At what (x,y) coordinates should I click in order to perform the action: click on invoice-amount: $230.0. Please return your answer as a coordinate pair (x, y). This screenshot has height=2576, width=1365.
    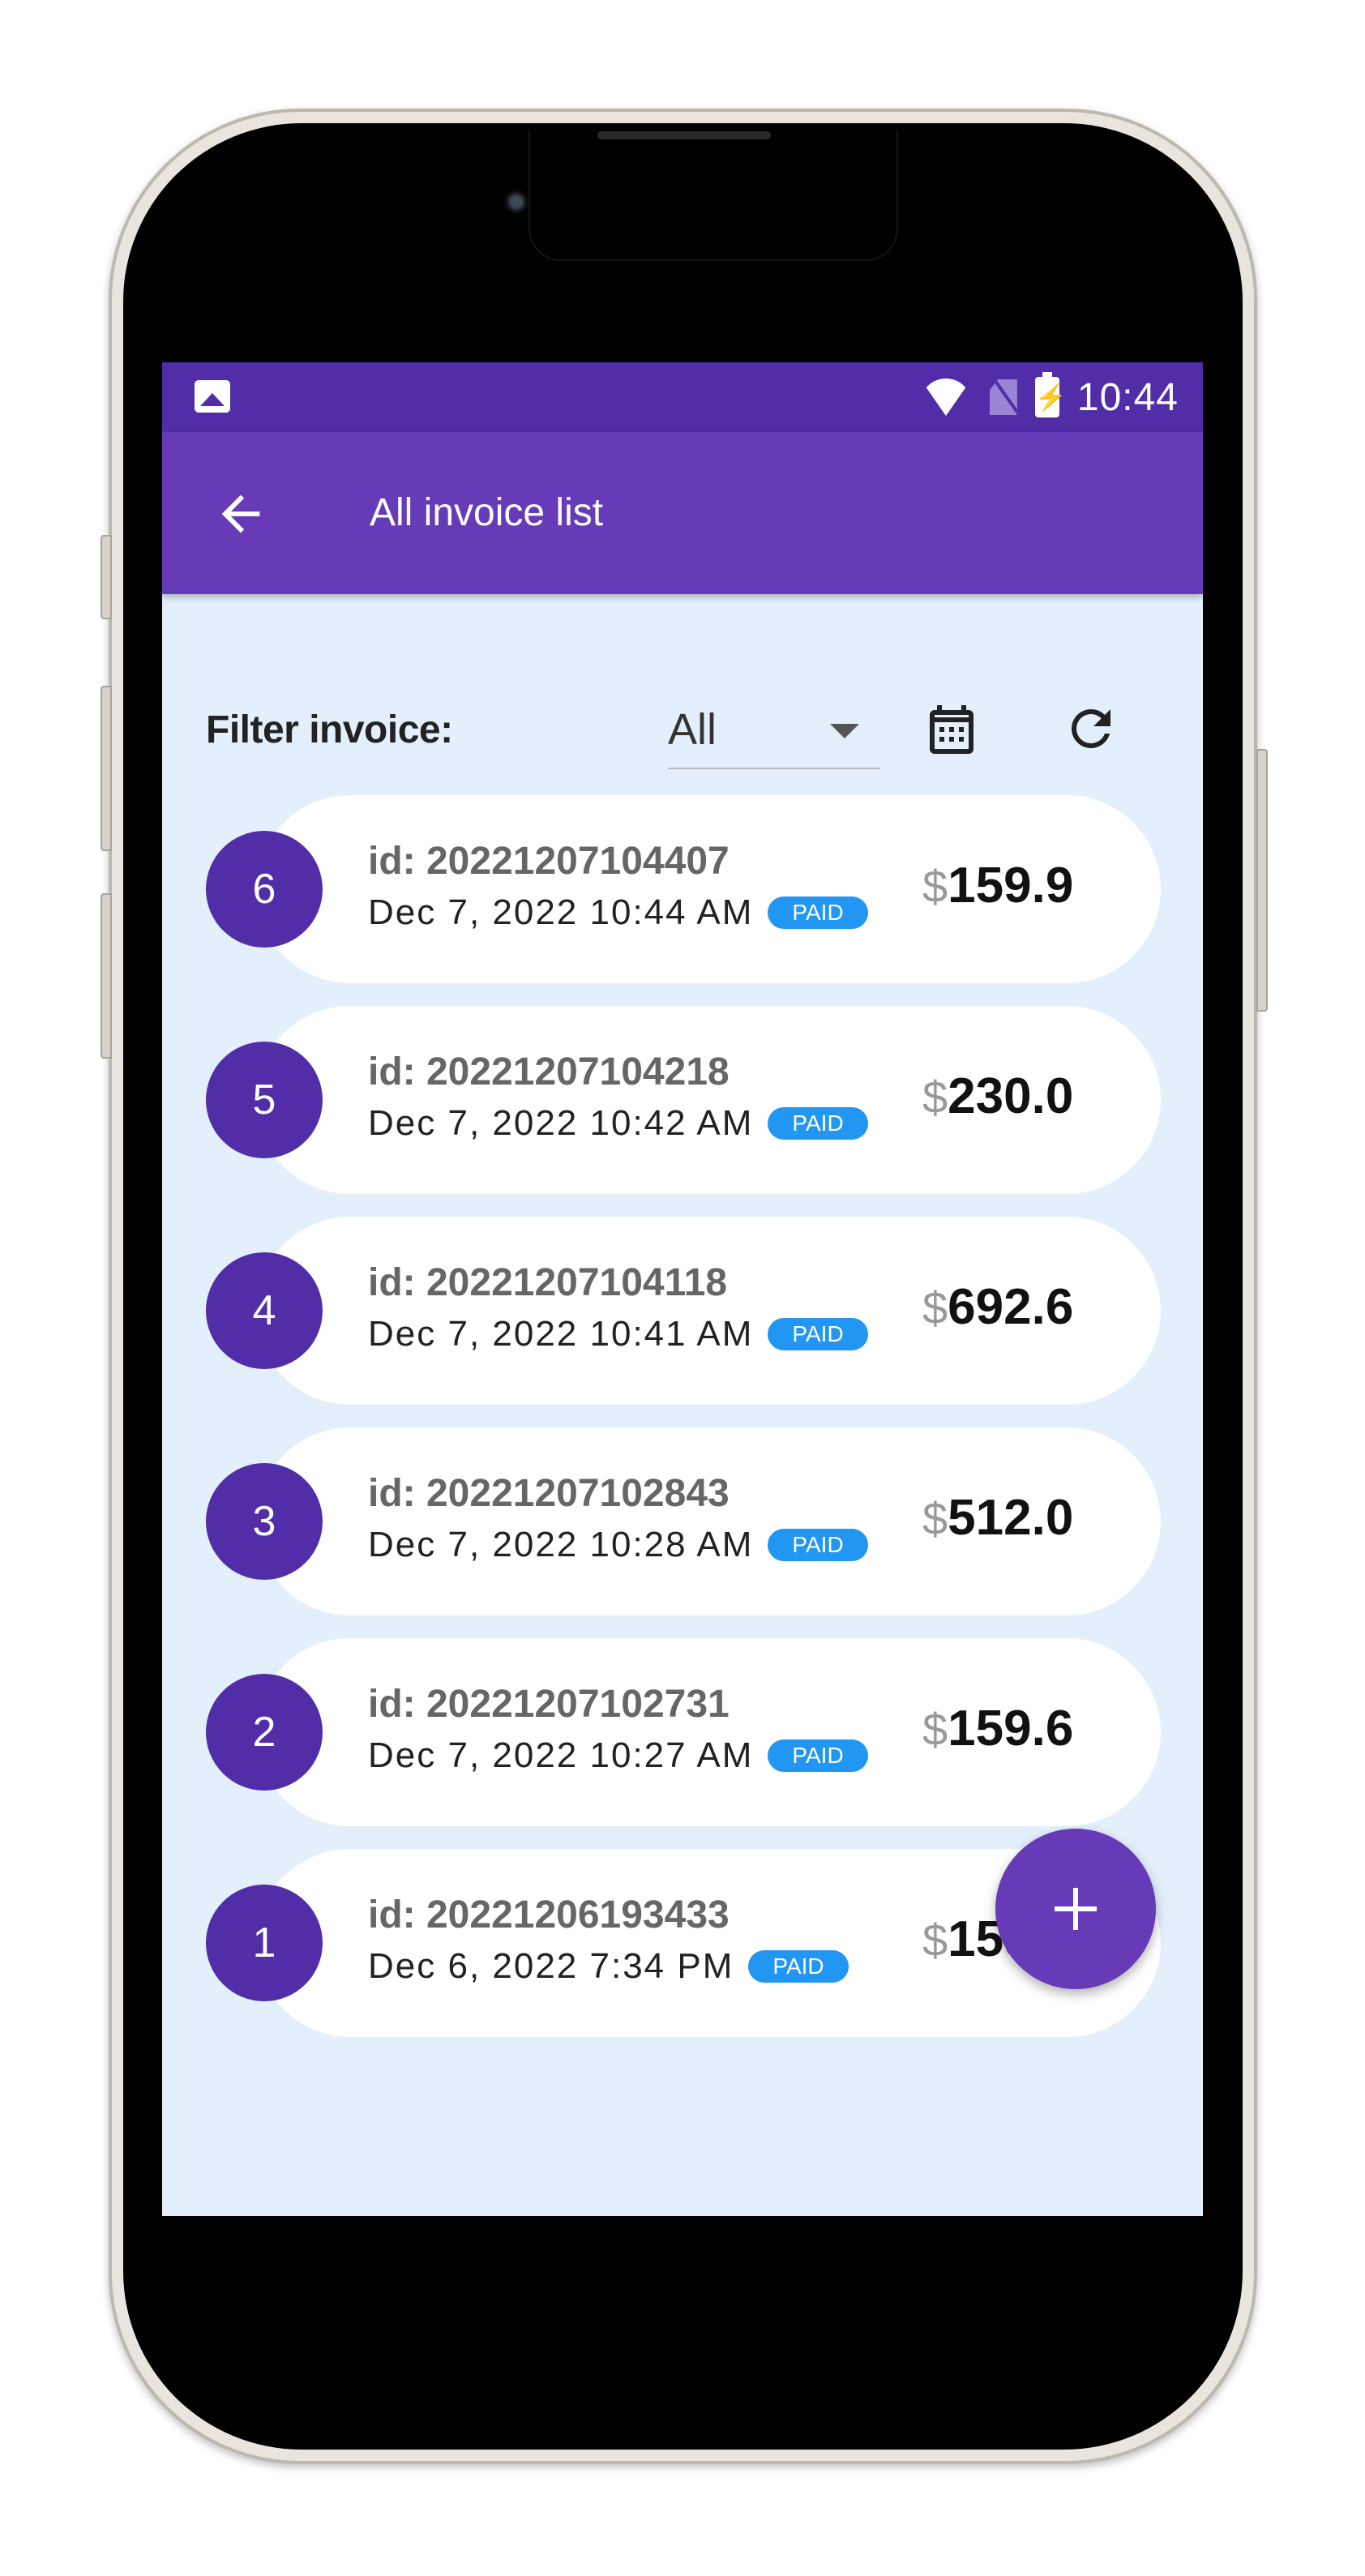
    Looking at the image, I should click on (998, 1096).